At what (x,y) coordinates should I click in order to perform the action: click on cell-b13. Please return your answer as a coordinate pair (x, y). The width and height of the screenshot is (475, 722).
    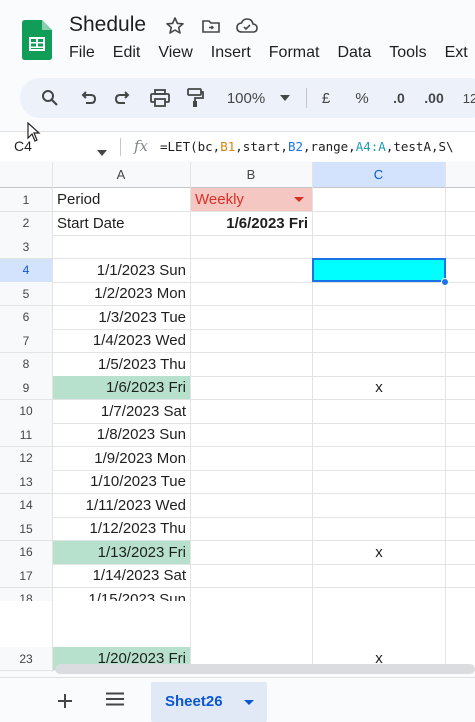
    Looking at the image, I should click on (251, 482).